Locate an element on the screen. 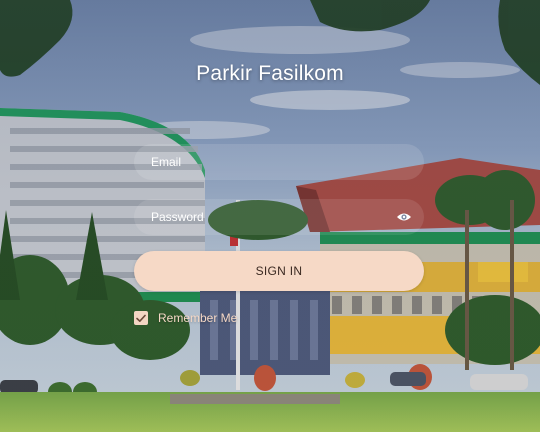 The image size is (540, 432). app-title: Parkir Fasilkom is located at coordinates (270, 73).